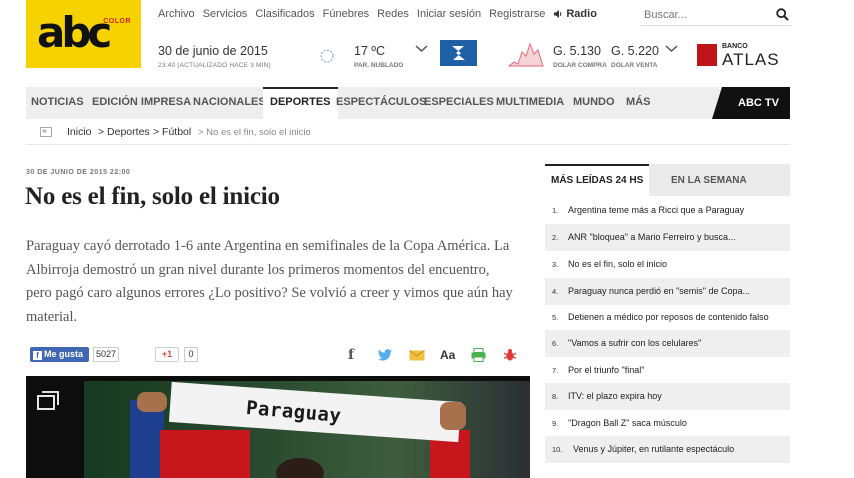  Describe the element at coordinates (635, 51) in the screenshot. I see `dolar-venta-value: G. 5.220` at that location.